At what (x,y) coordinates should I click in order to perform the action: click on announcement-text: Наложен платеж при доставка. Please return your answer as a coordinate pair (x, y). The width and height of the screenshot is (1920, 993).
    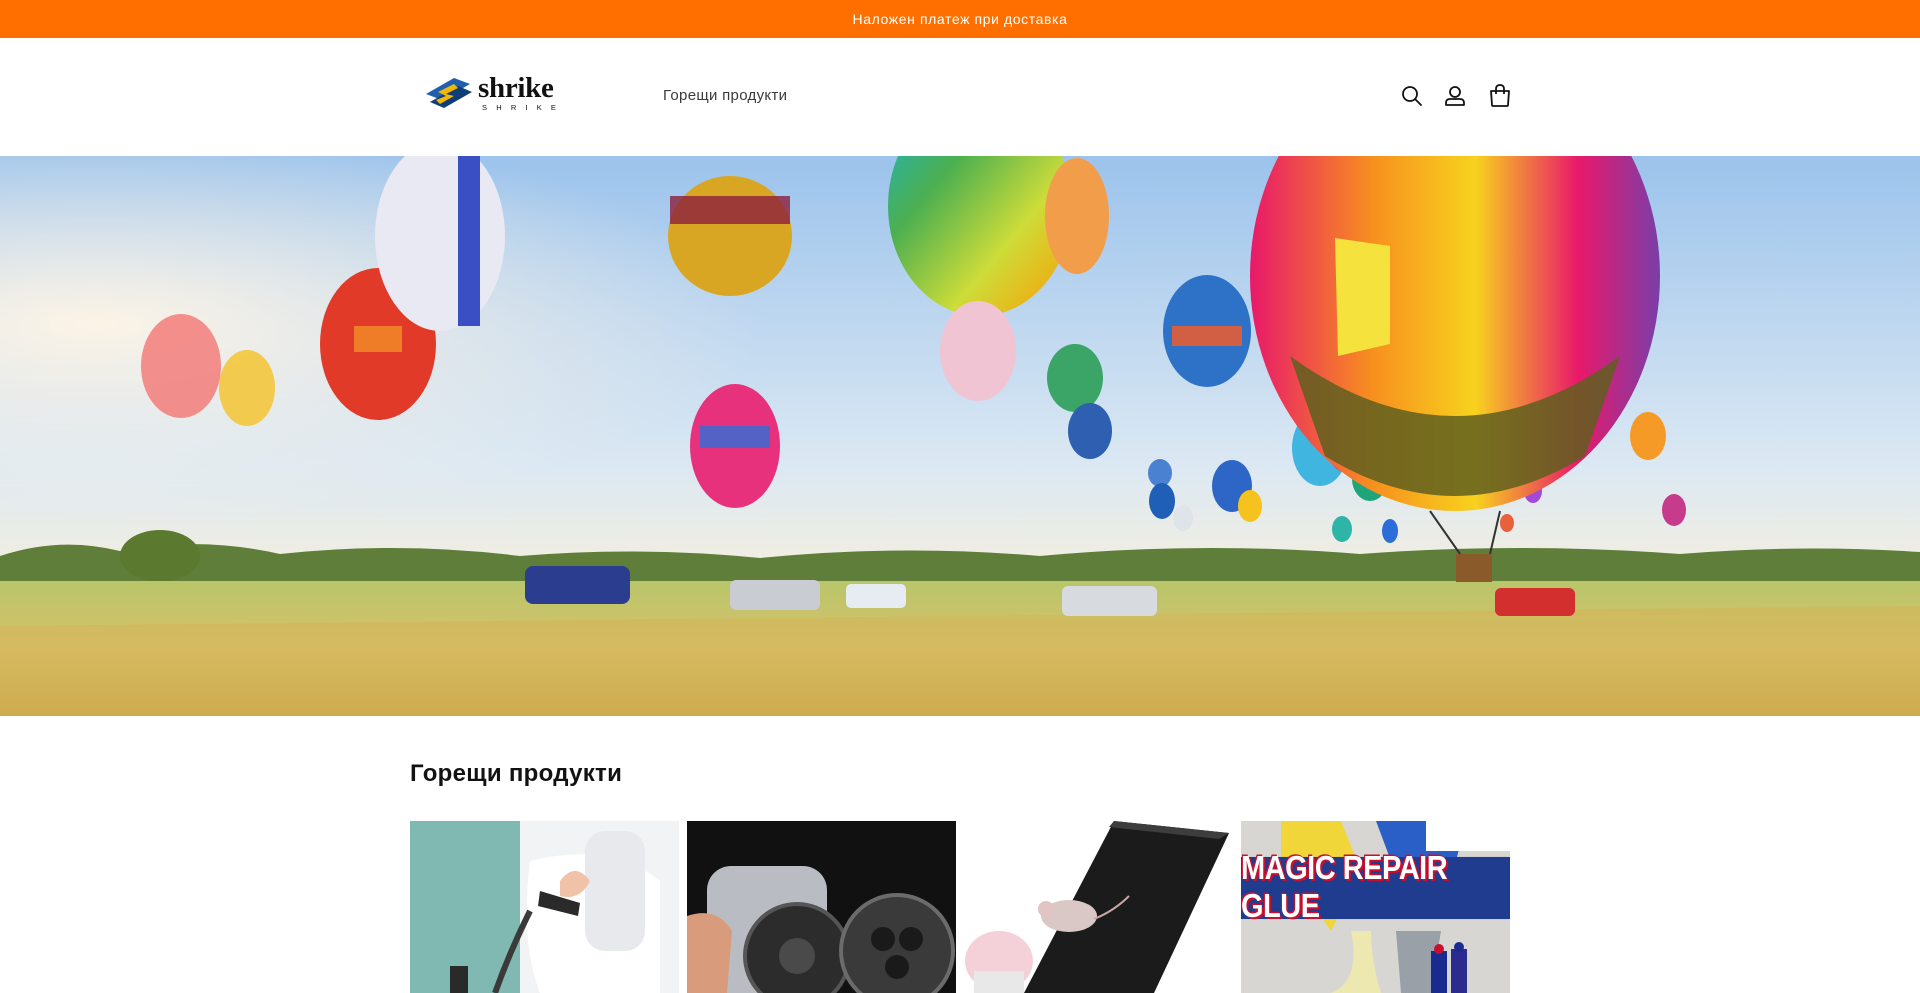
    Looking at the image, I should click on (960, 19).